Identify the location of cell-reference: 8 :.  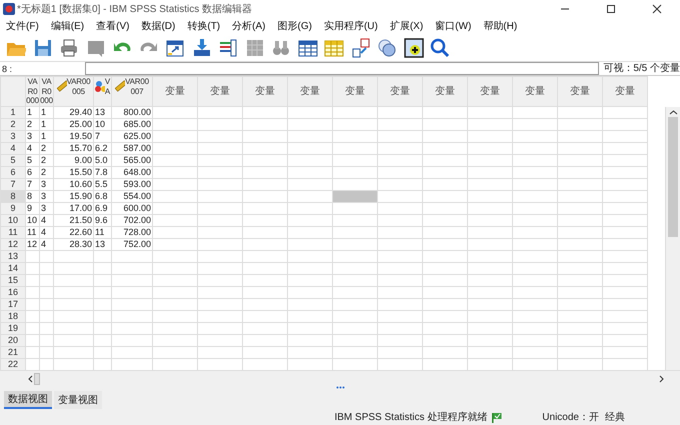
(7, 69).